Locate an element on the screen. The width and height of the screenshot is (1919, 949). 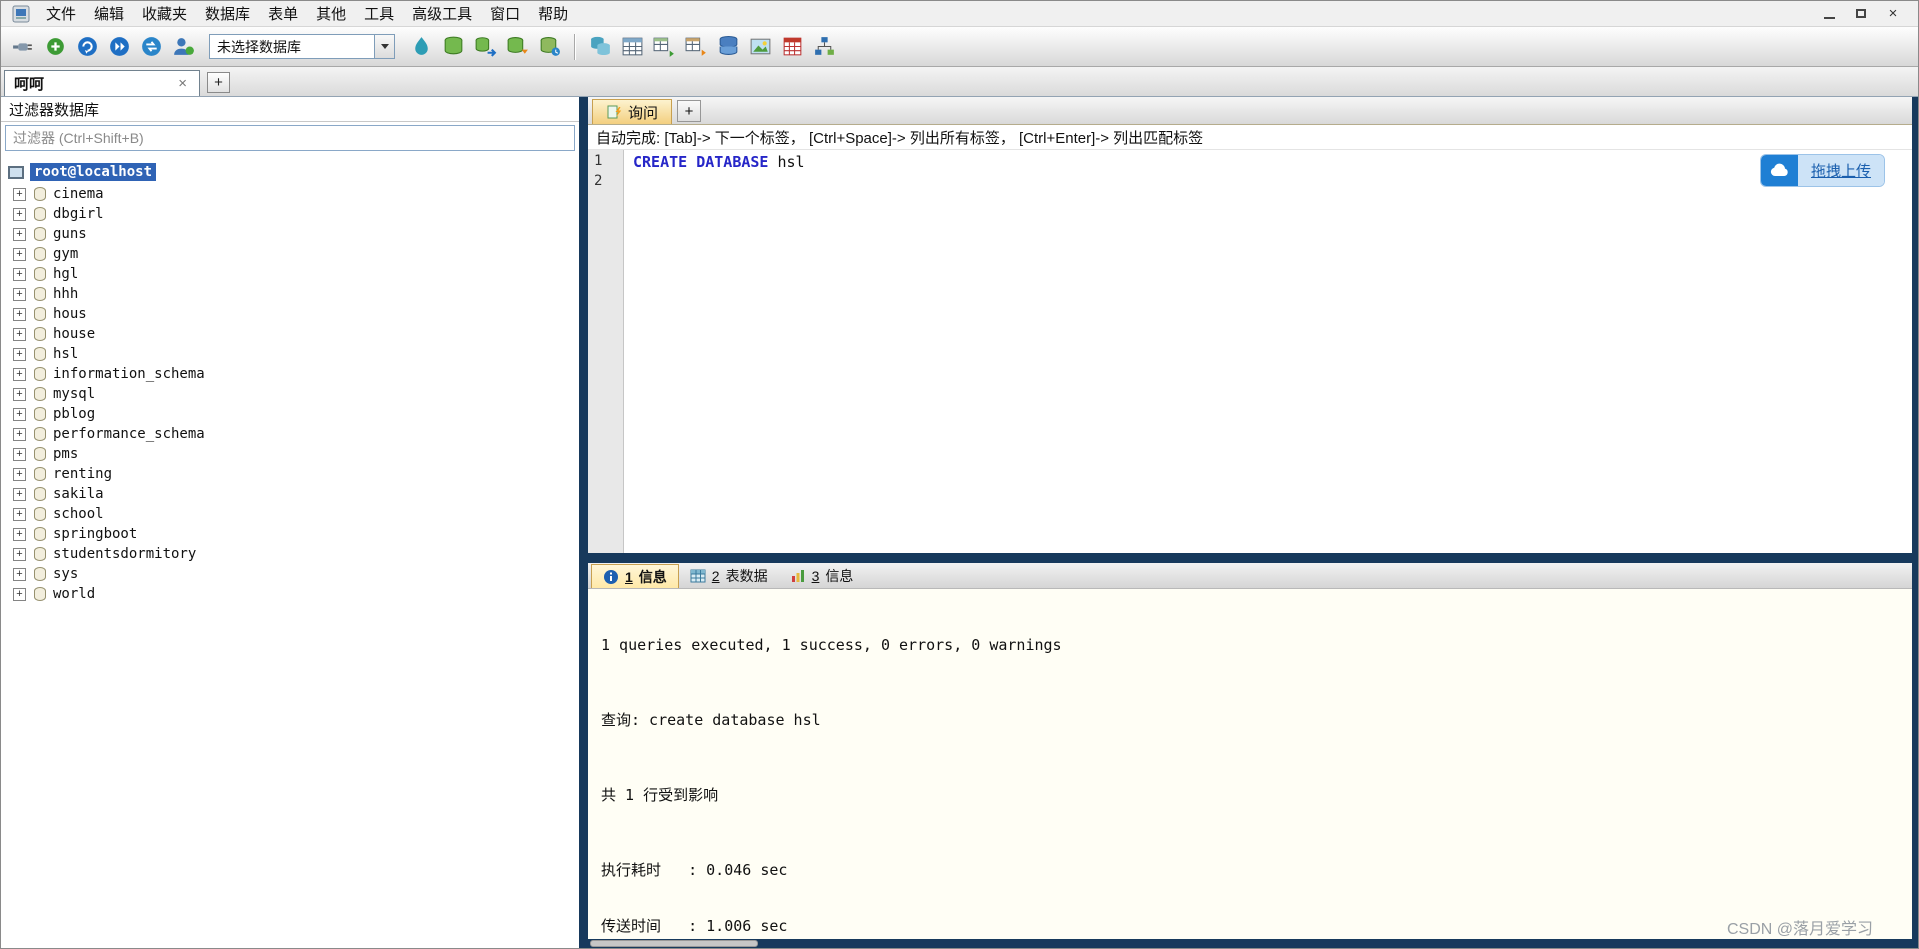
tree-item-database: + dbgirl is located at coordinates (290, 214).